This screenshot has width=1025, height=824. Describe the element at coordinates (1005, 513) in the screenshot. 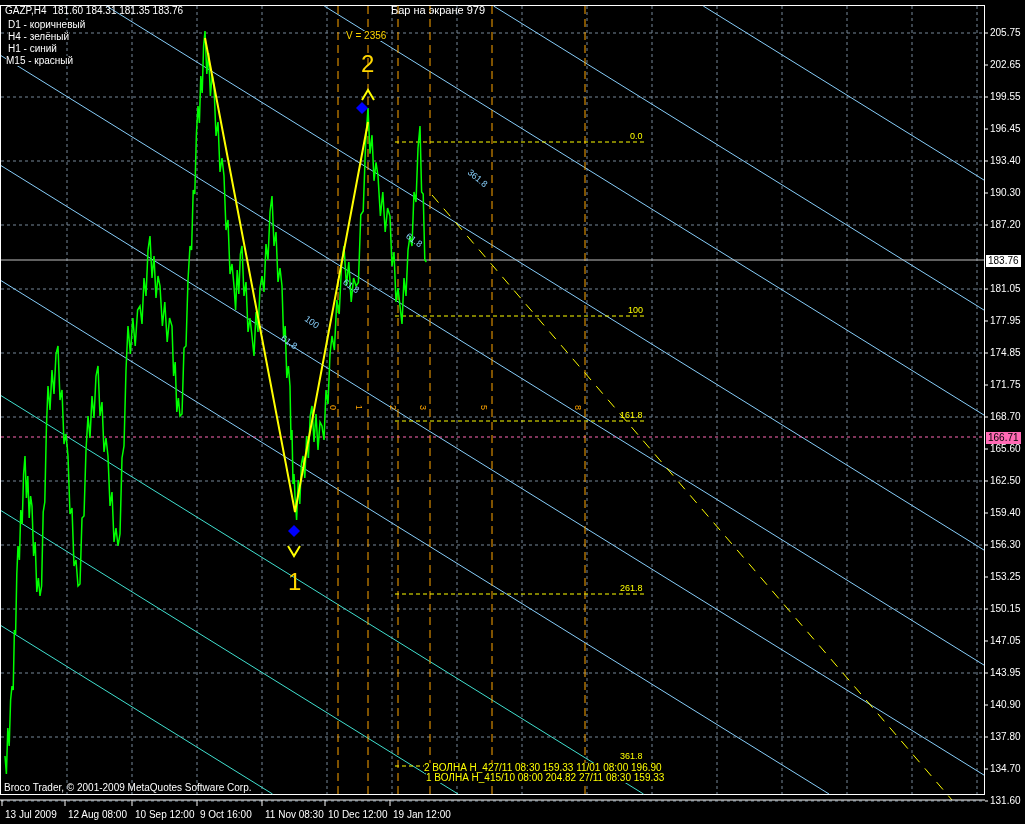

I see `price-axis-label: 159.40` at that location.